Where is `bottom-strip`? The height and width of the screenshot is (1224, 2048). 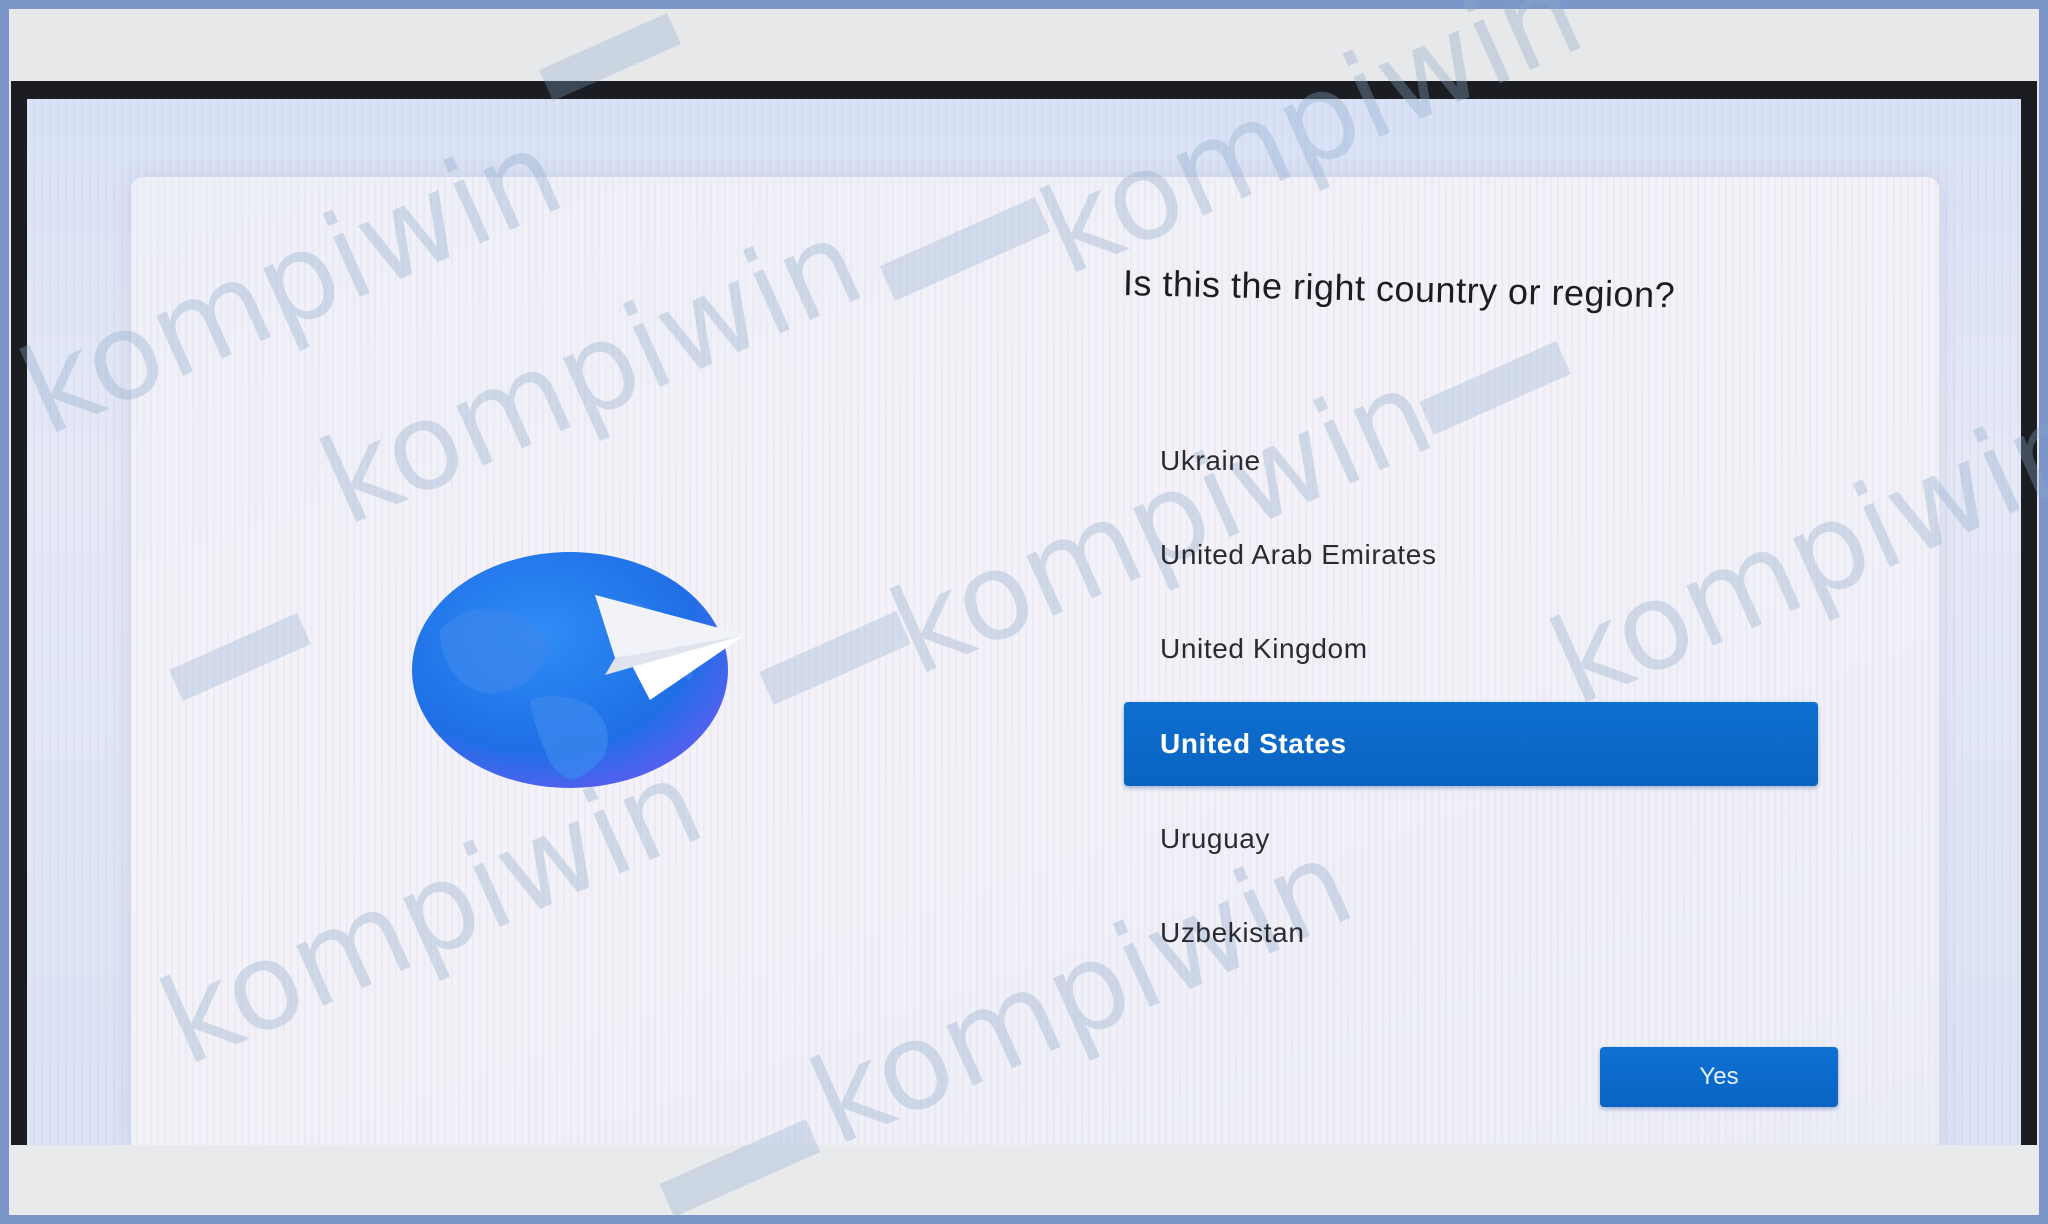
bottom-strip is located at coordinates (1024, 1180).